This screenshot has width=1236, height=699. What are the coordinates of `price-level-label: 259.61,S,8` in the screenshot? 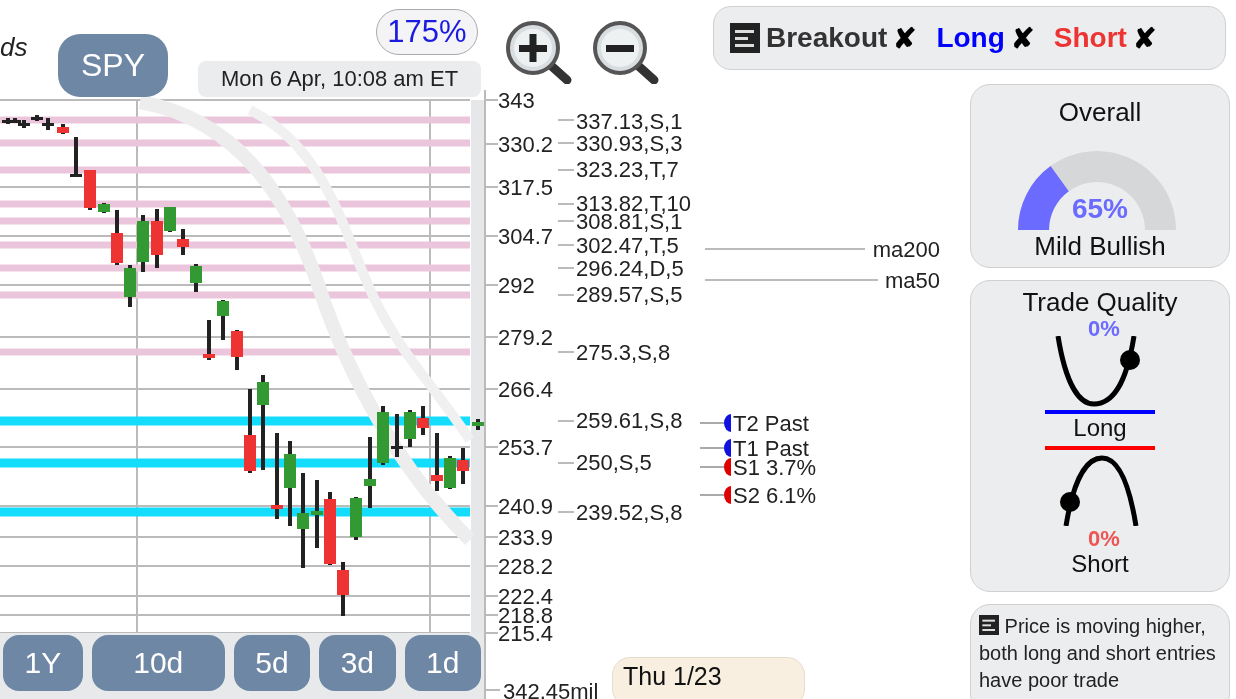 It's located at (629, 420).